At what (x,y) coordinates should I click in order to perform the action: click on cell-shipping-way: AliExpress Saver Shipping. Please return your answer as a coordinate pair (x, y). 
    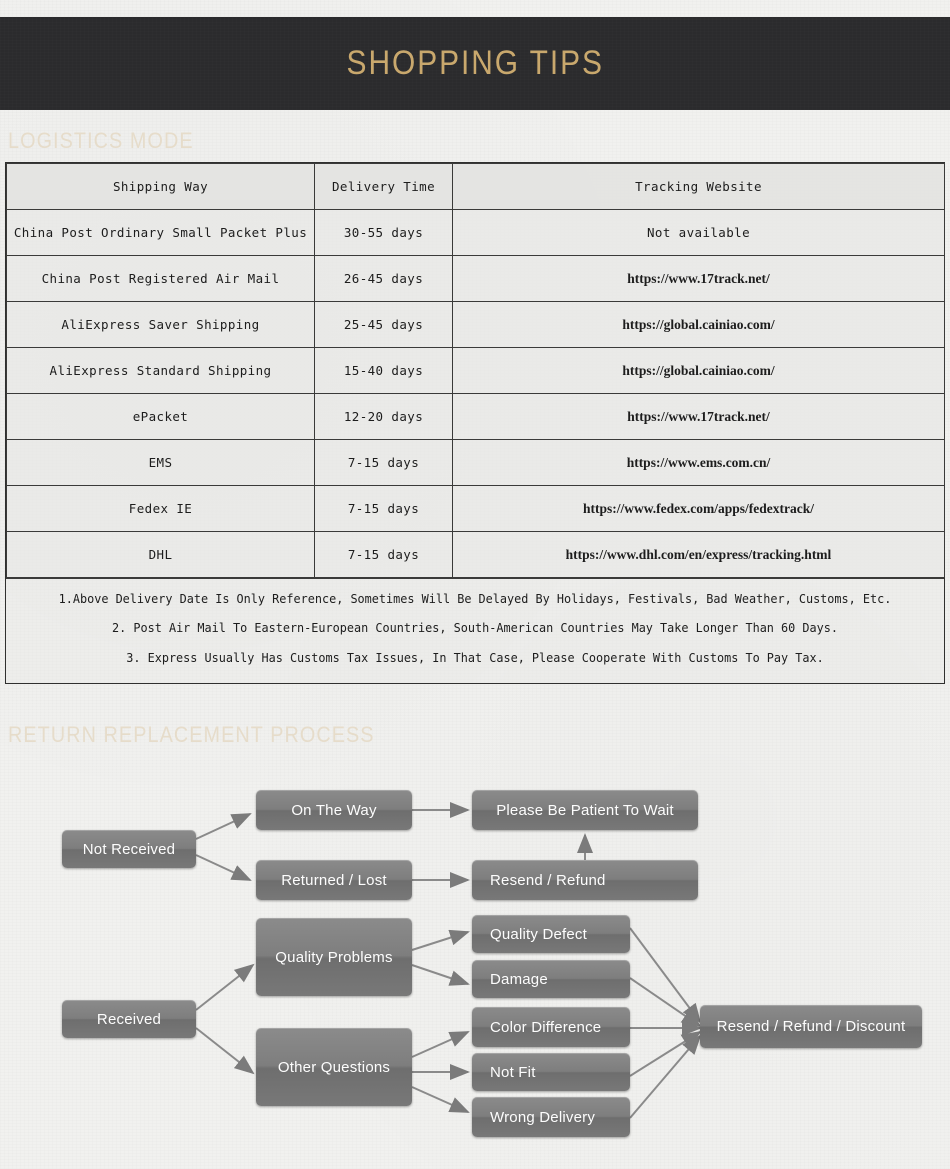
    Looking at the image, I should click on (160, 324).